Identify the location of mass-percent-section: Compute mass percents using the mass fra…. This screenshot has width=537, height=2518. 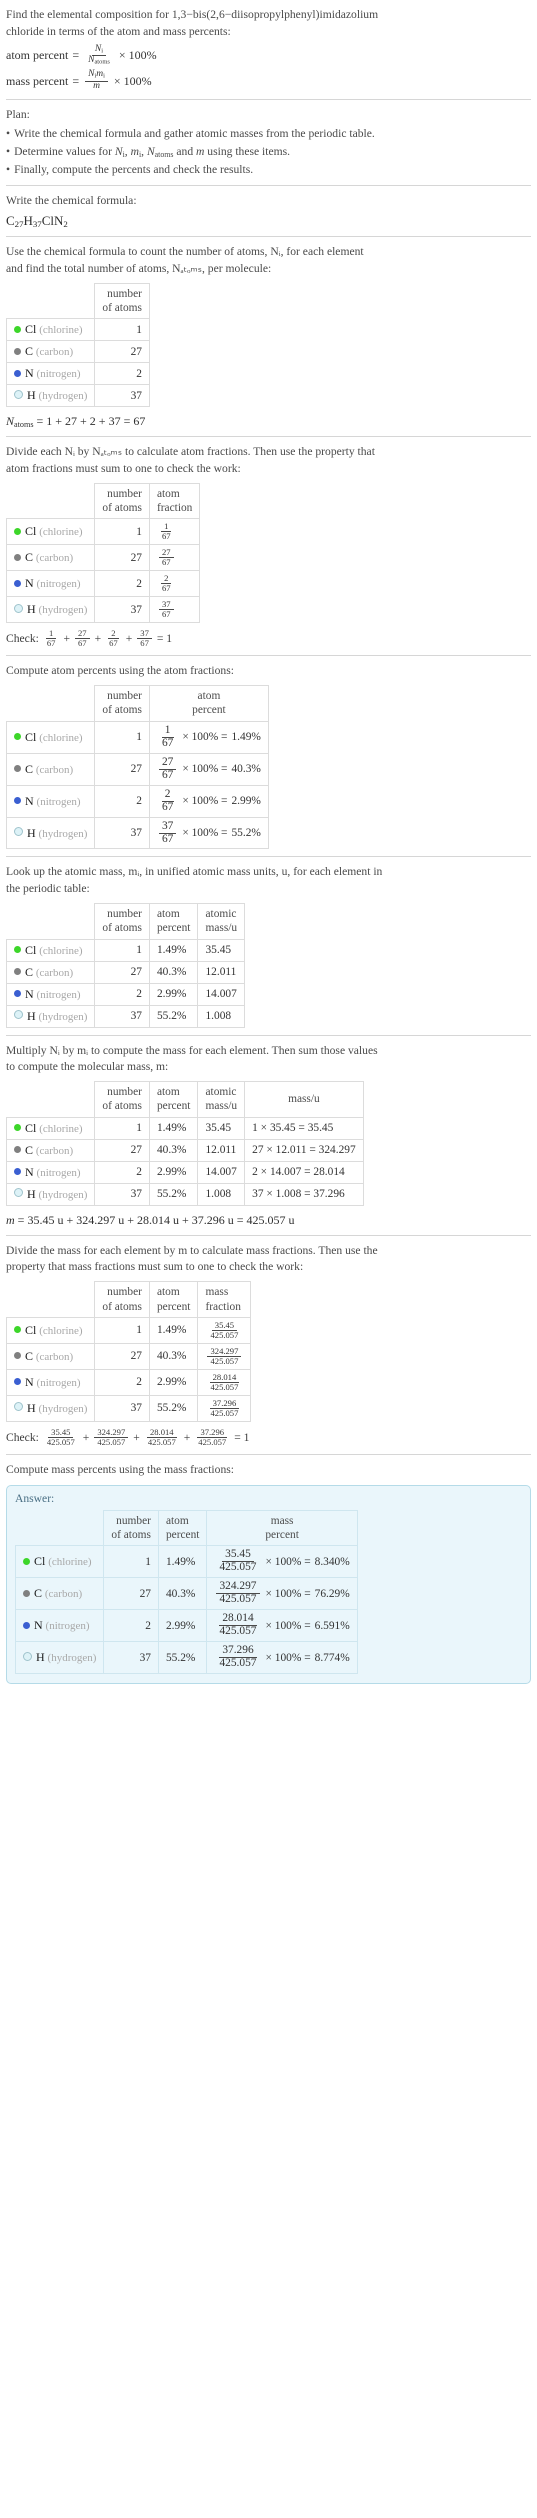
(268, 1573).